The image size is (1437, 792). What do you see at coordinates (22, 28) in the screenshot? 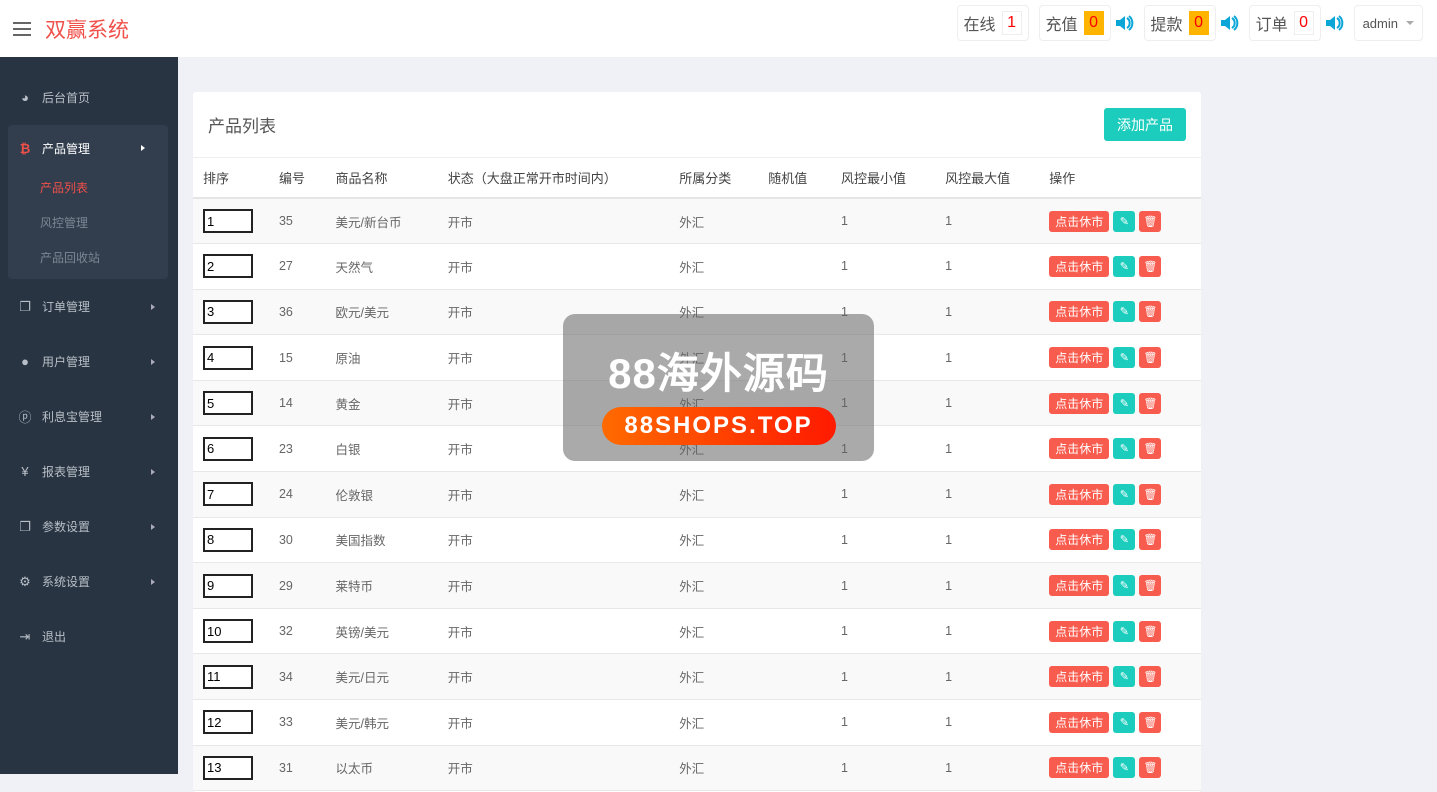
I see `hamburger-menu-icon` at bounding box center [22, 28].